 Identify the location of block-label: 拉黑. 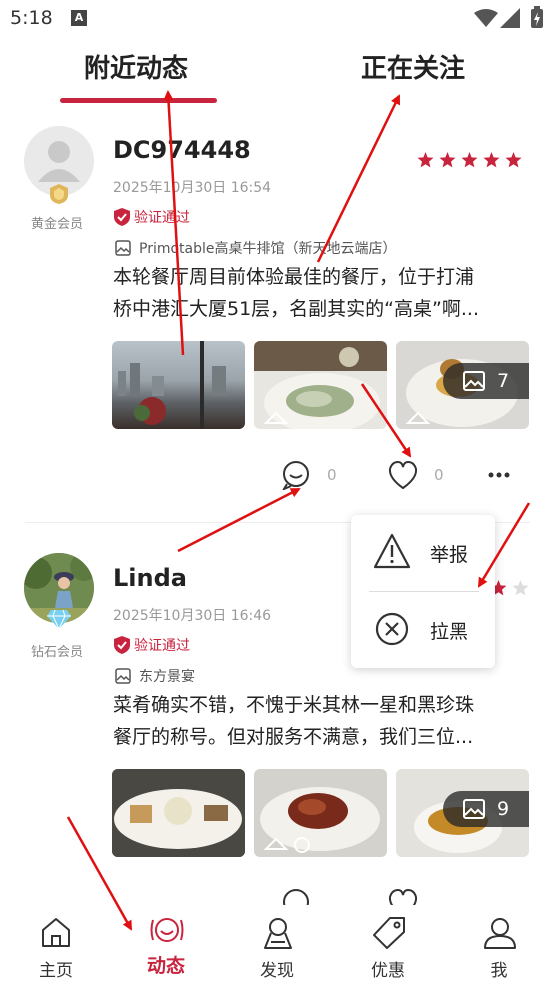
(449, 631).